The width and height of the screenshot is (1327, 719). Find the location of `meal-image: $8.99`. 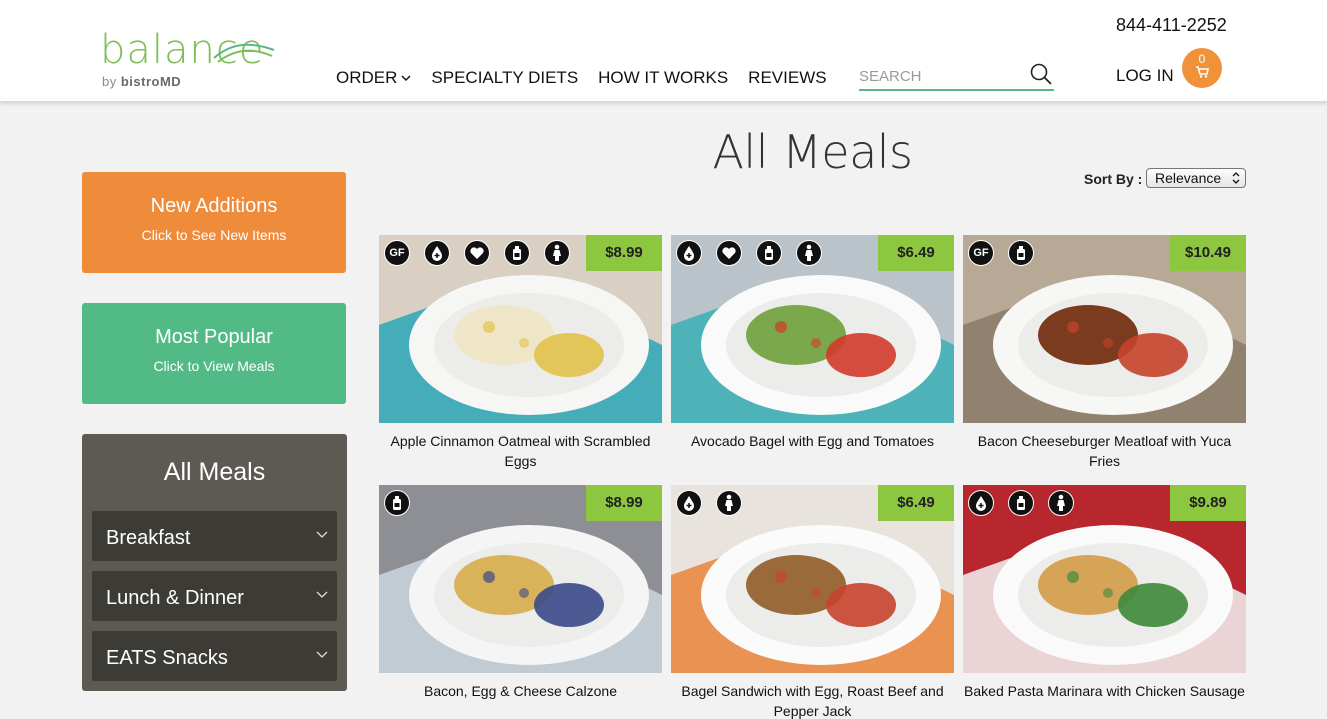

meal-image: $8.99 is located at coordinates (520, 579).